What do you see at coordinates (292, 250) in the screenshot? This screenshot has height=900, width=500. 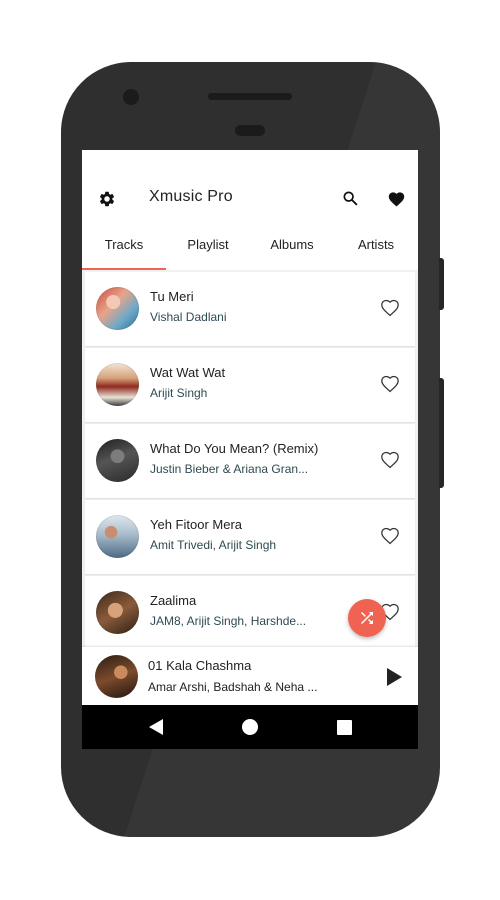 I see `tab-albums: Albums` at bounding box center [292, 250].